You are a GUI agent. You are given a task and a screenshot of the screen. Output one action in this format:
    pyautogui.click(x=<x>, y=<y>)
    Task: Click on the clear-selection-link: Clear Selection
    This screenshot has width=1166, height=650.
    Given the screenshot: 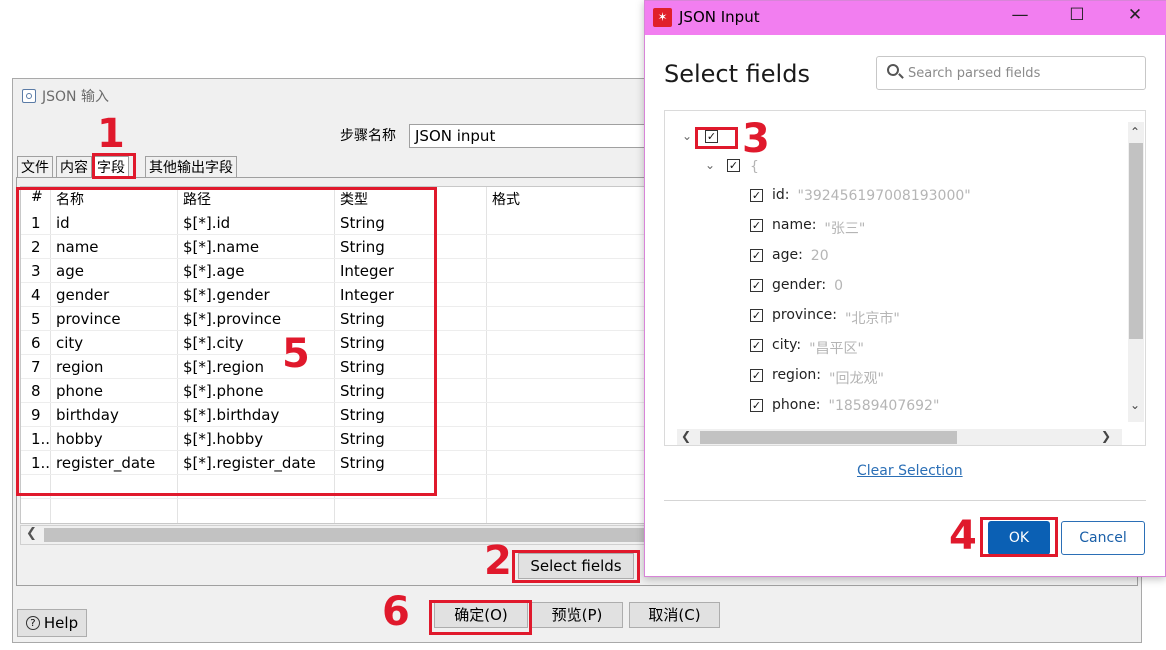 What is the action you would take?
    pyautogui.click(x=910, y=471)
    